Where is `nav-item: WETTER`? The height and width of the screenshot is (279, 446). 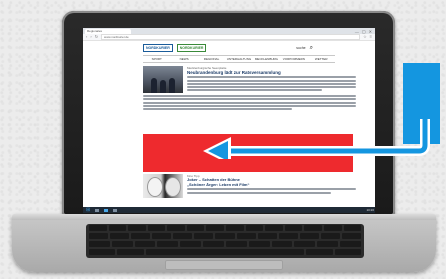
nav-item: WETTER is located at coordinates (321, 59).